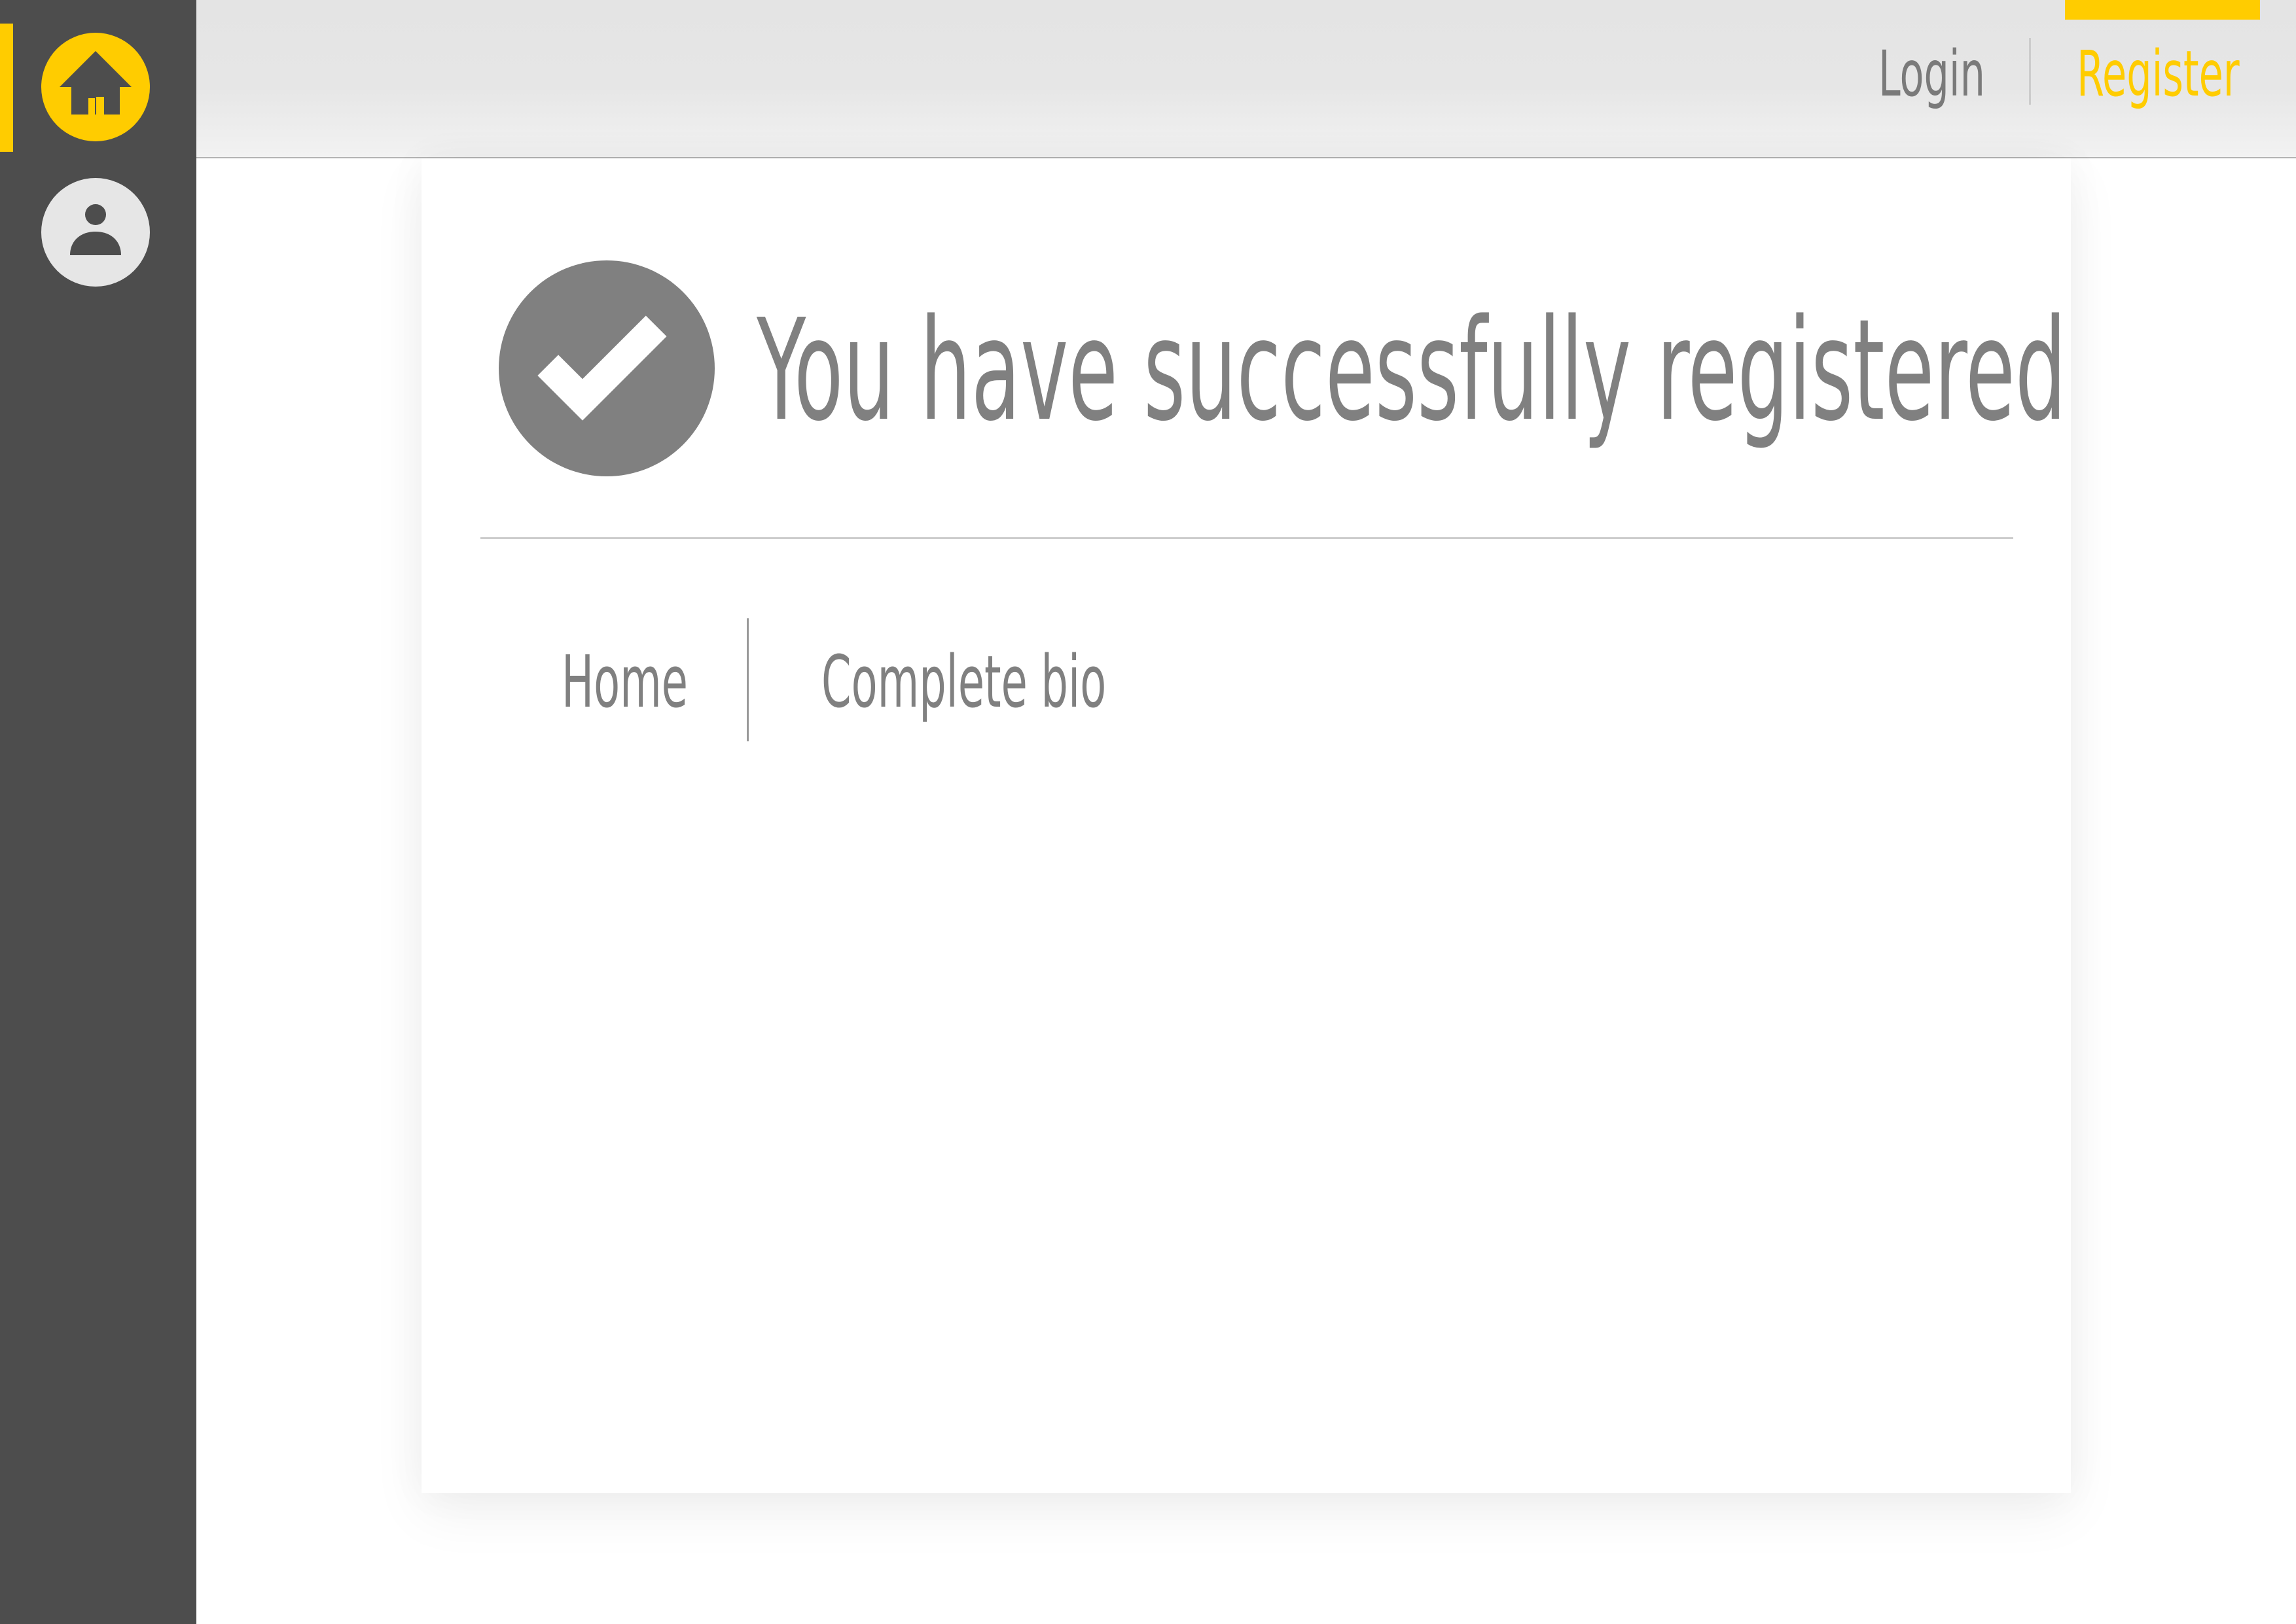 This screenshot has width=2296, height=1624. I want to click on checkmark-icon, so click(602, 368).